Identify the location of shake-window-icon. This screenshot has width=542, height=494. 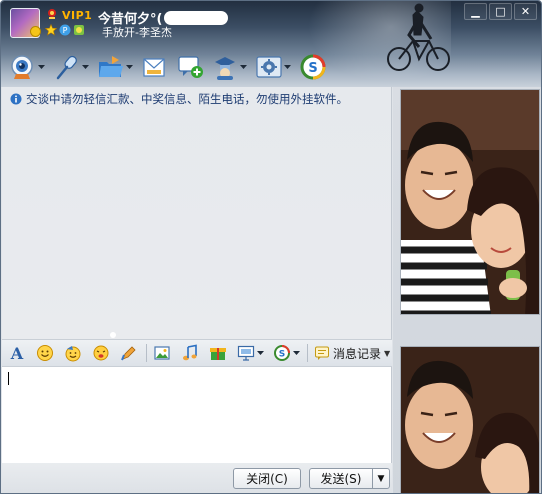
(101, 353).